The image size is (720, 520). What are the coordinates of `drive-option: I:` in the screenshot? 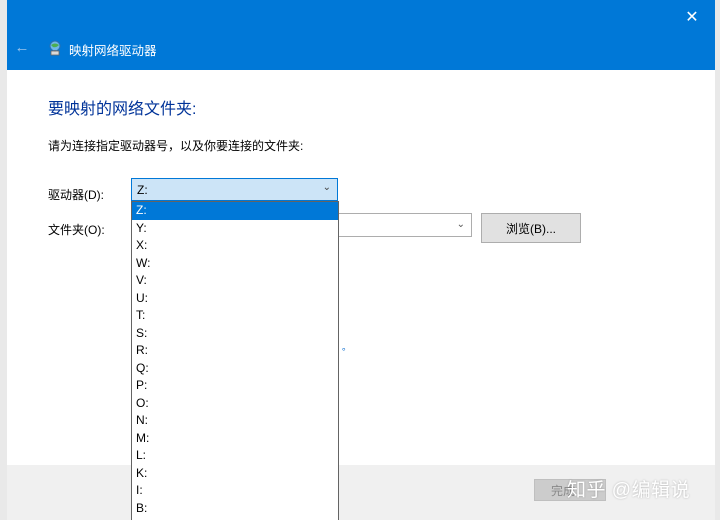 It's located at (235, 491).